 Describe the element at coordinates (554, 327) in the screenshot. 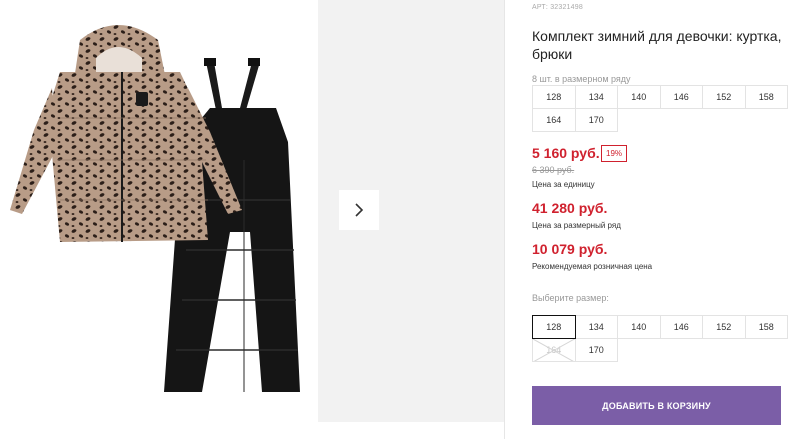

I see `size-option-128: 128` at that location.